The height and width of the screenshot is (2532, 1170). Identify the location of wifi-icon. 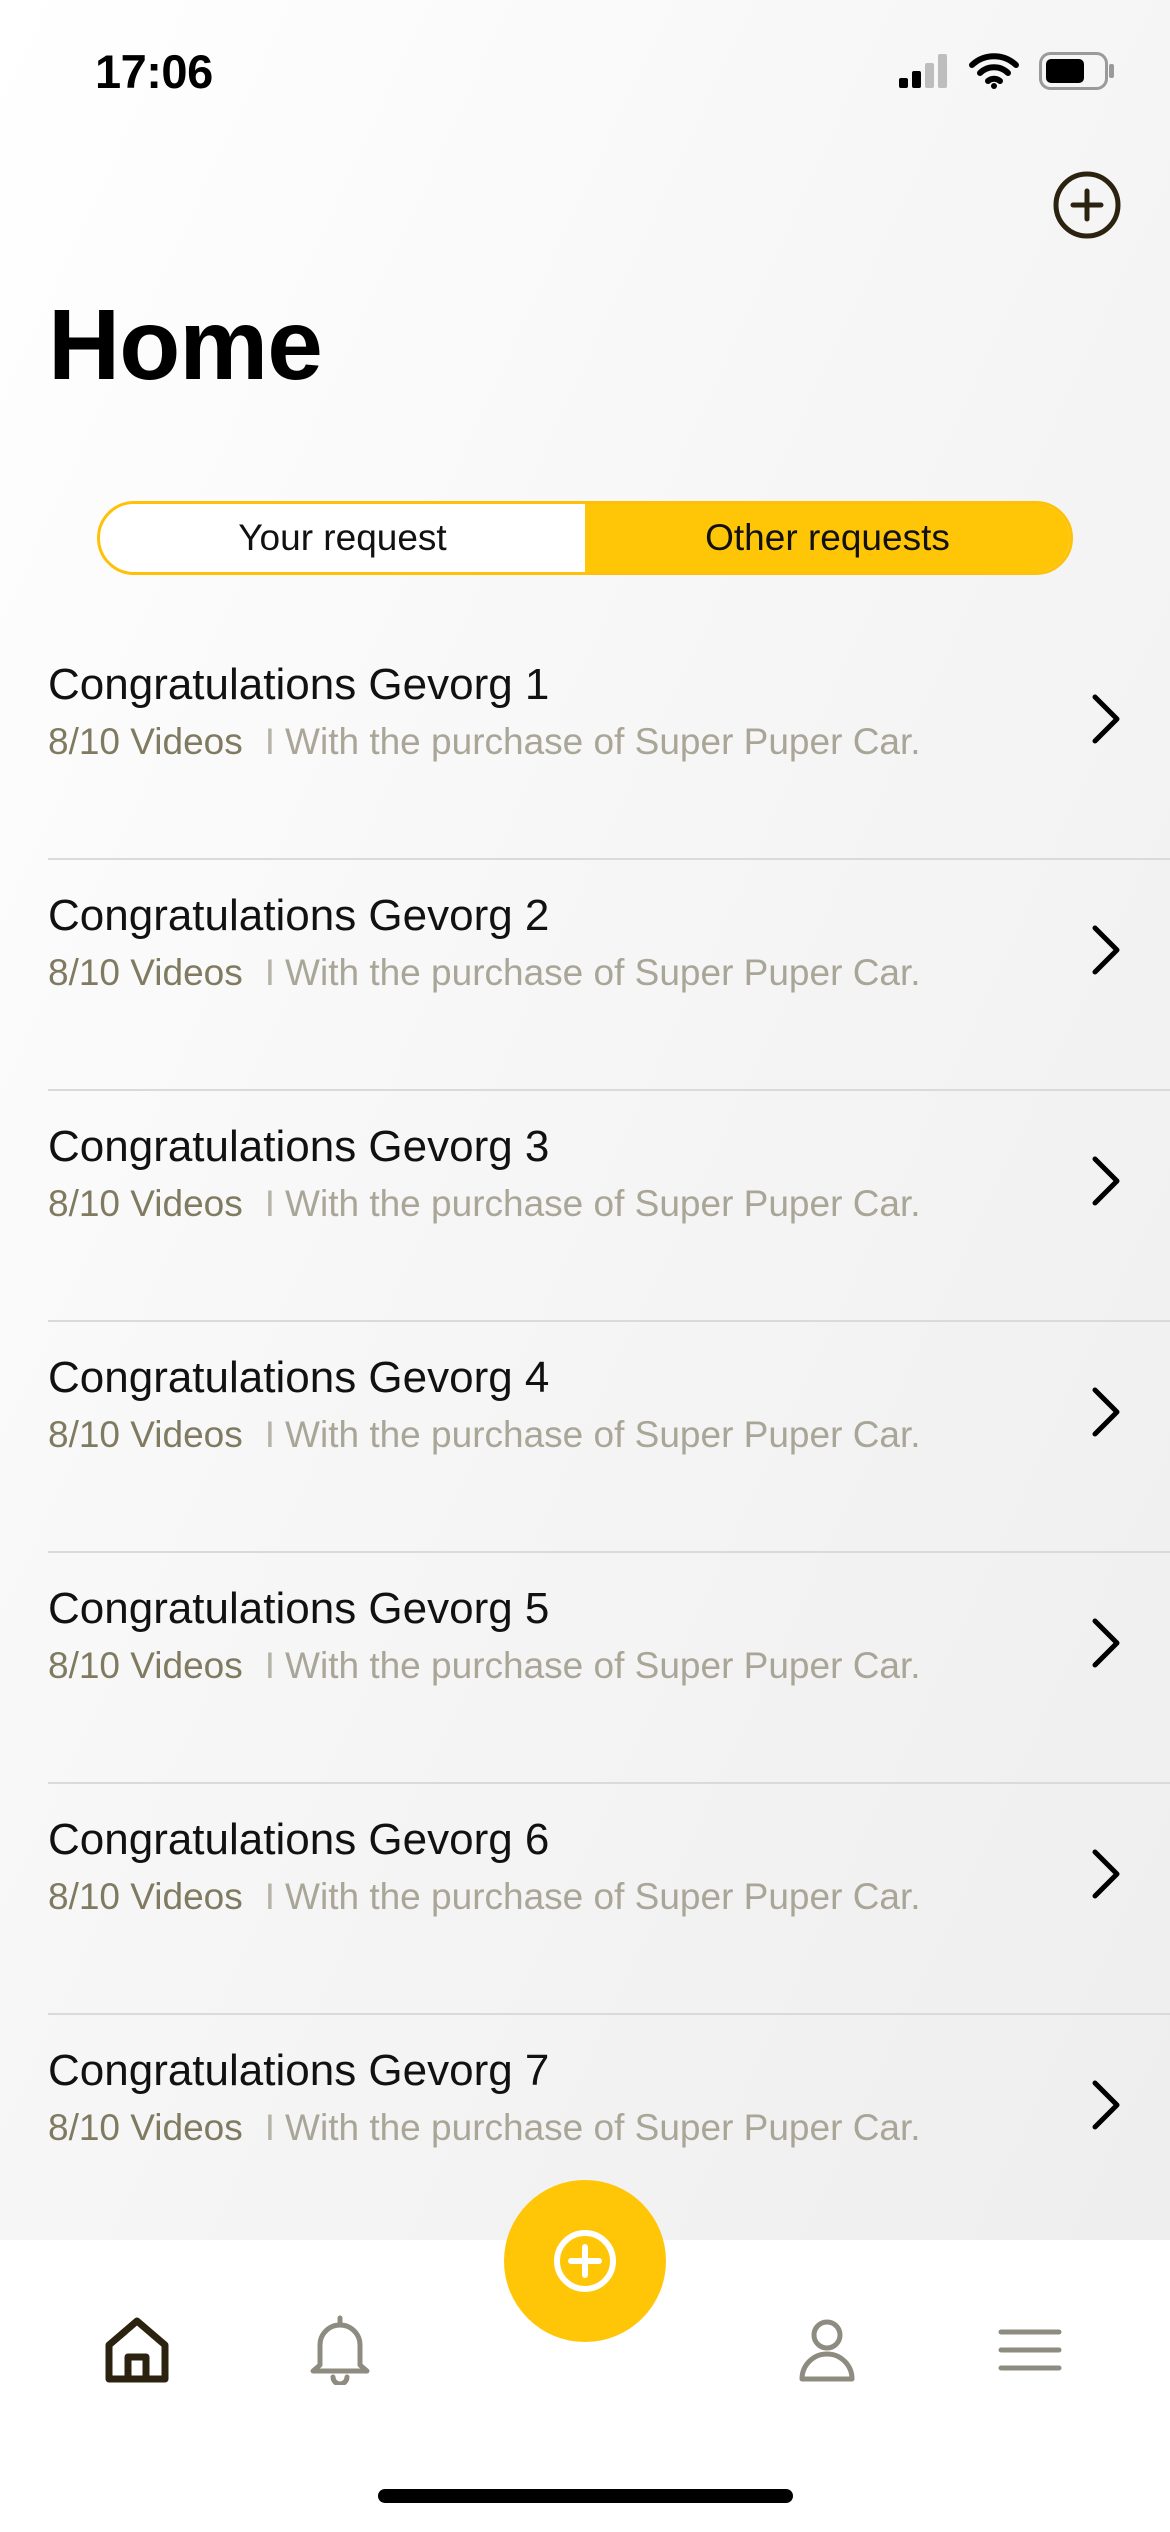
(994, 73).